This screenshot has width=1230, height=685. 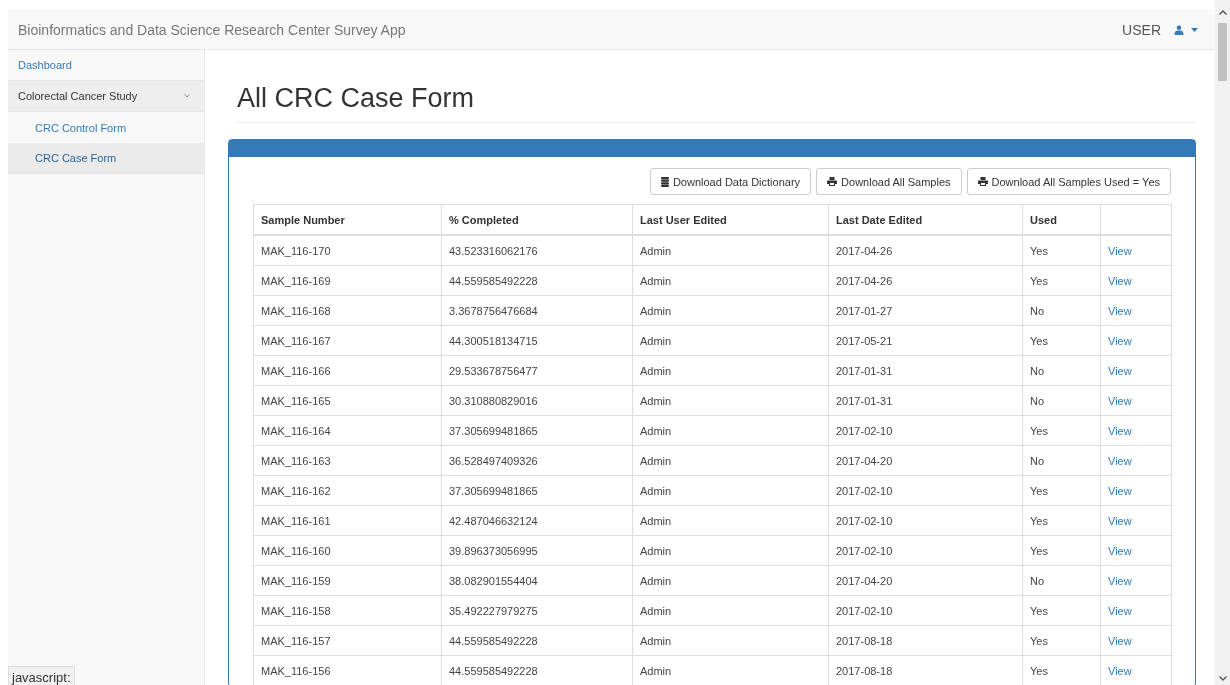 What do you see at coordinates (1068, 181) in the screenshot?
I see `download-button: Download All Samples Used = Yes` at bounding box center [1068, 181].